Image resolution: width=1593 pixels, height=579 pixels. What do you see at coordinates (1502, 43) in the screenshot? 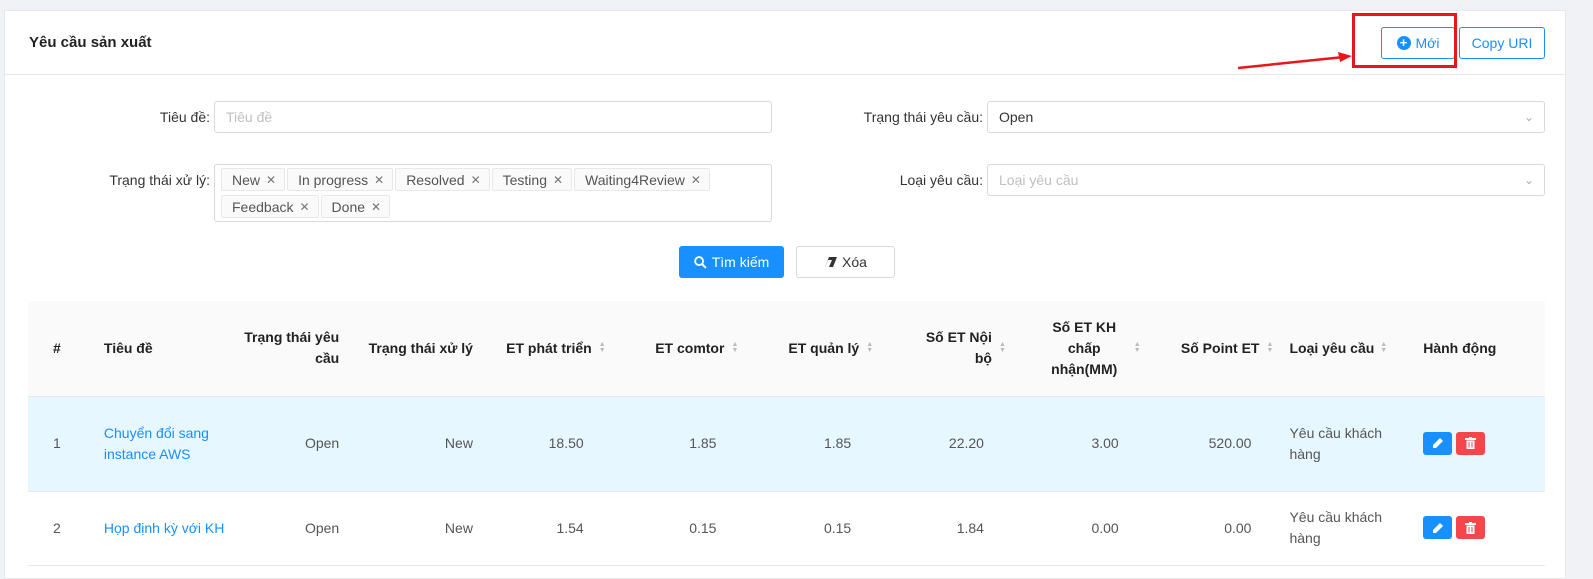
I see `copy-uri-button: Copy URI` at bounding box center [1502, 43].